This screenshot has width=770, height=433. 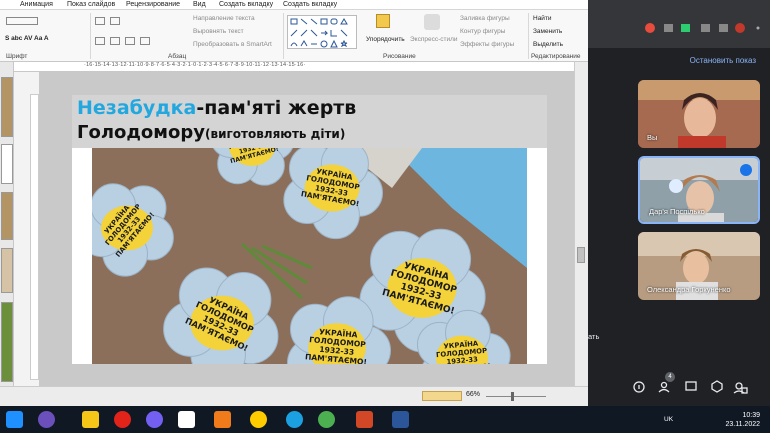 What do you see at coordinates (679, 24) in the screenshot?
I see `browser-toolbar` at bounding box center [679, 24].